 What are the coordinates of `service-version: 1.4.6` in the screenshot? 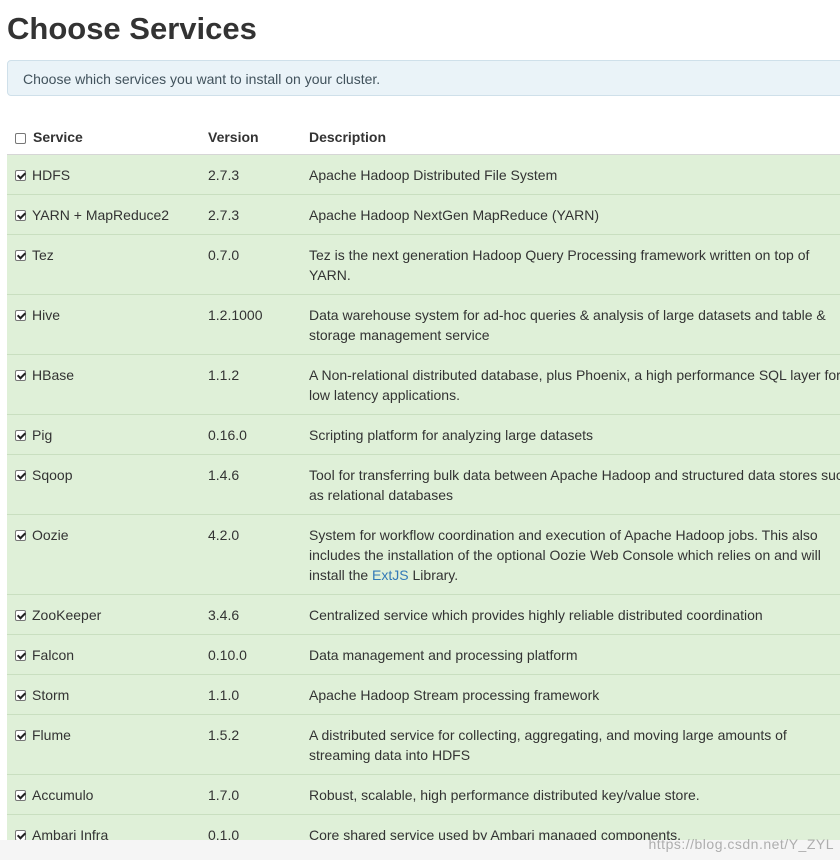 It's located at (250, 484).